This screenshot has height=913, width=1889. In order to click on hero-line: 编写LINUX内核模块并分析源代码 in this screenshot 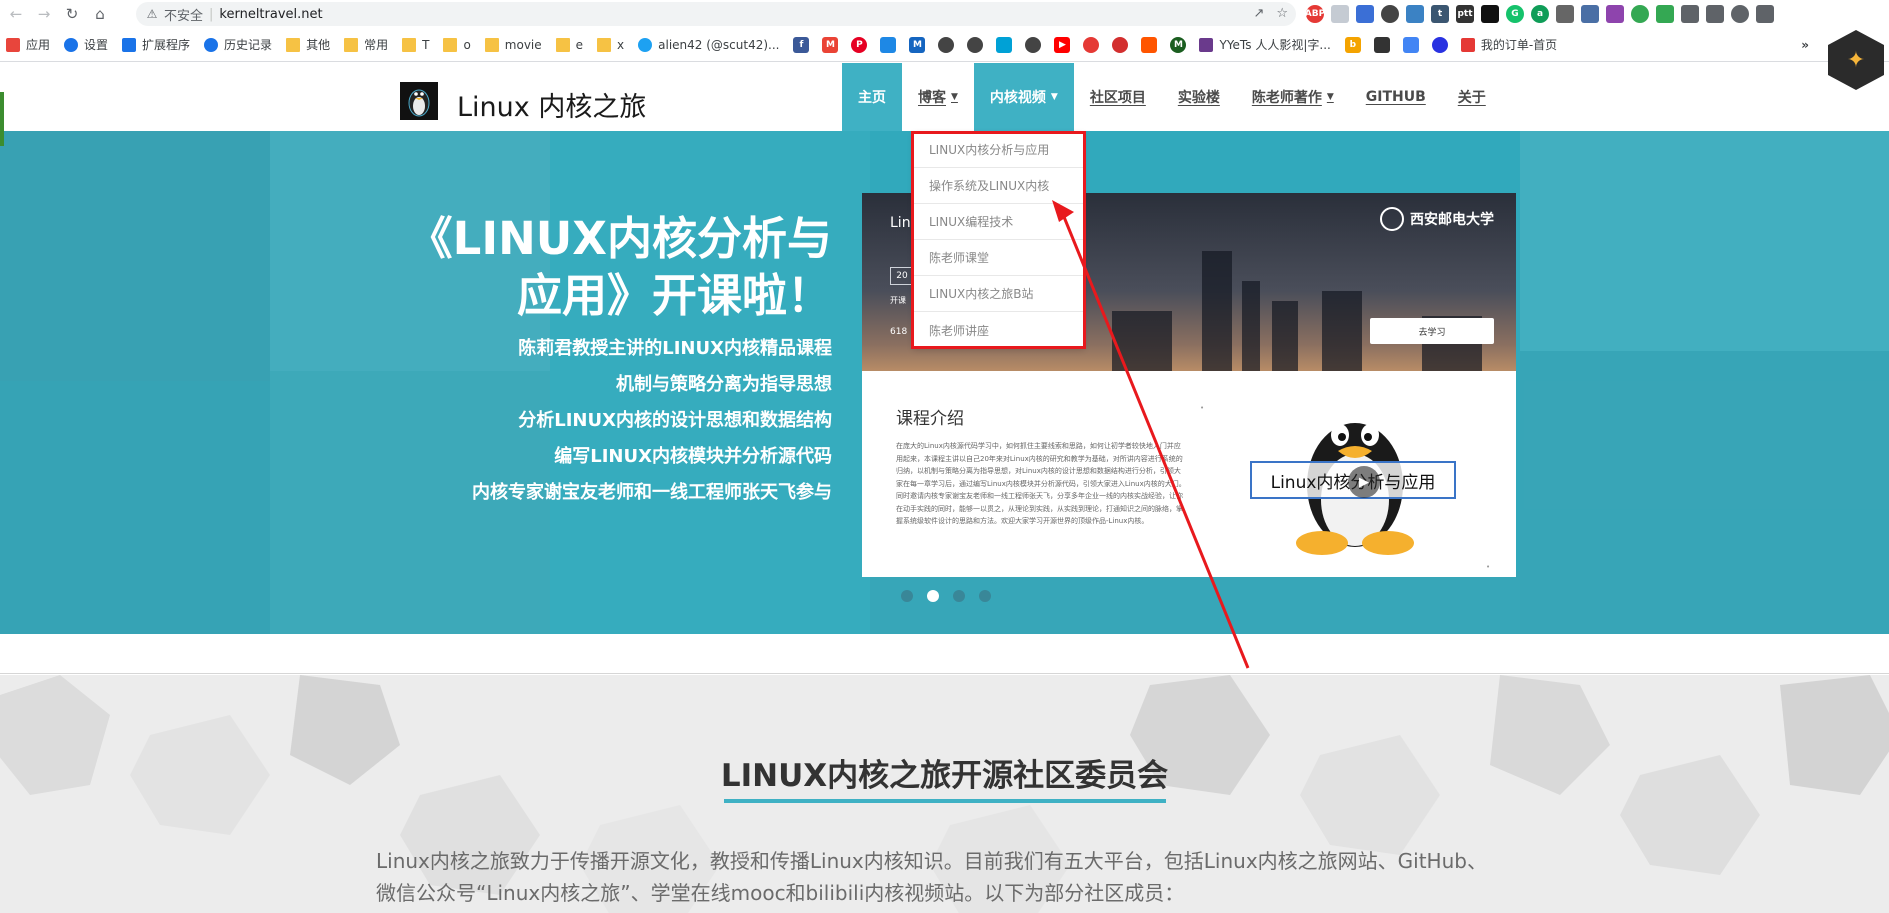, I will do `click(693, 456)`.